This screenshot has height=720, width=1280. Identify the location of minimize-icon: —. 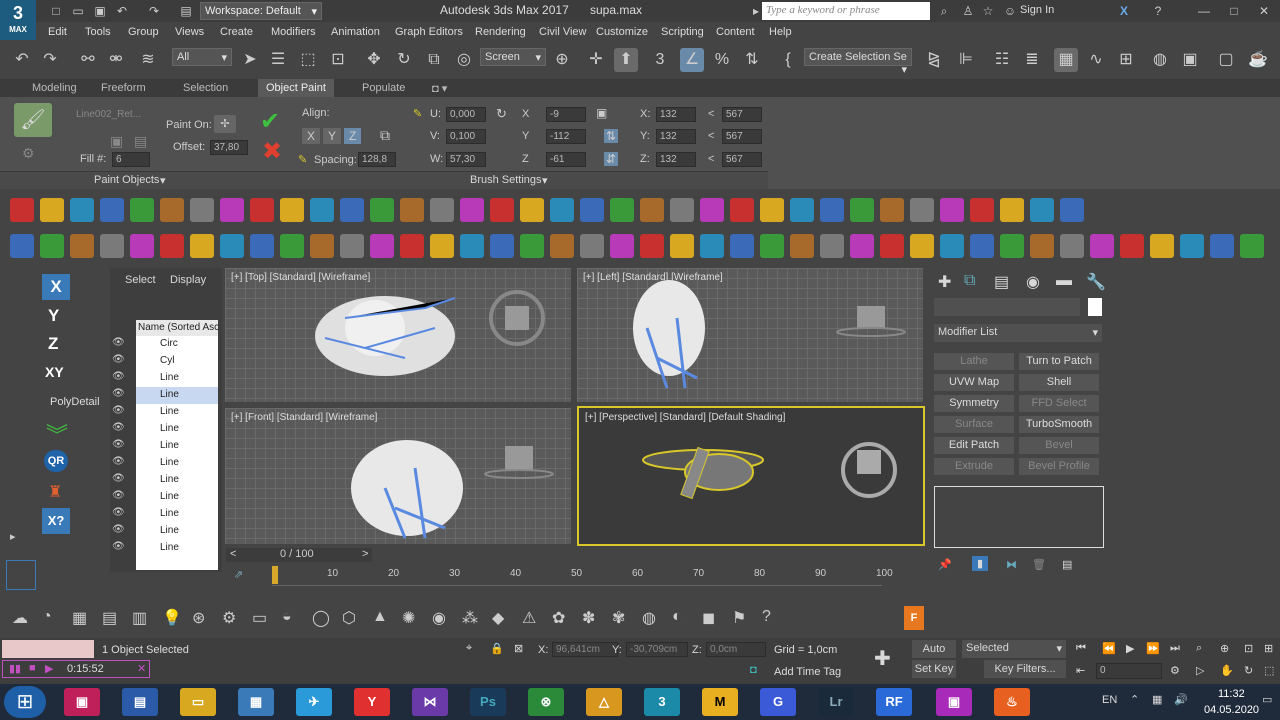
(1204, 11).